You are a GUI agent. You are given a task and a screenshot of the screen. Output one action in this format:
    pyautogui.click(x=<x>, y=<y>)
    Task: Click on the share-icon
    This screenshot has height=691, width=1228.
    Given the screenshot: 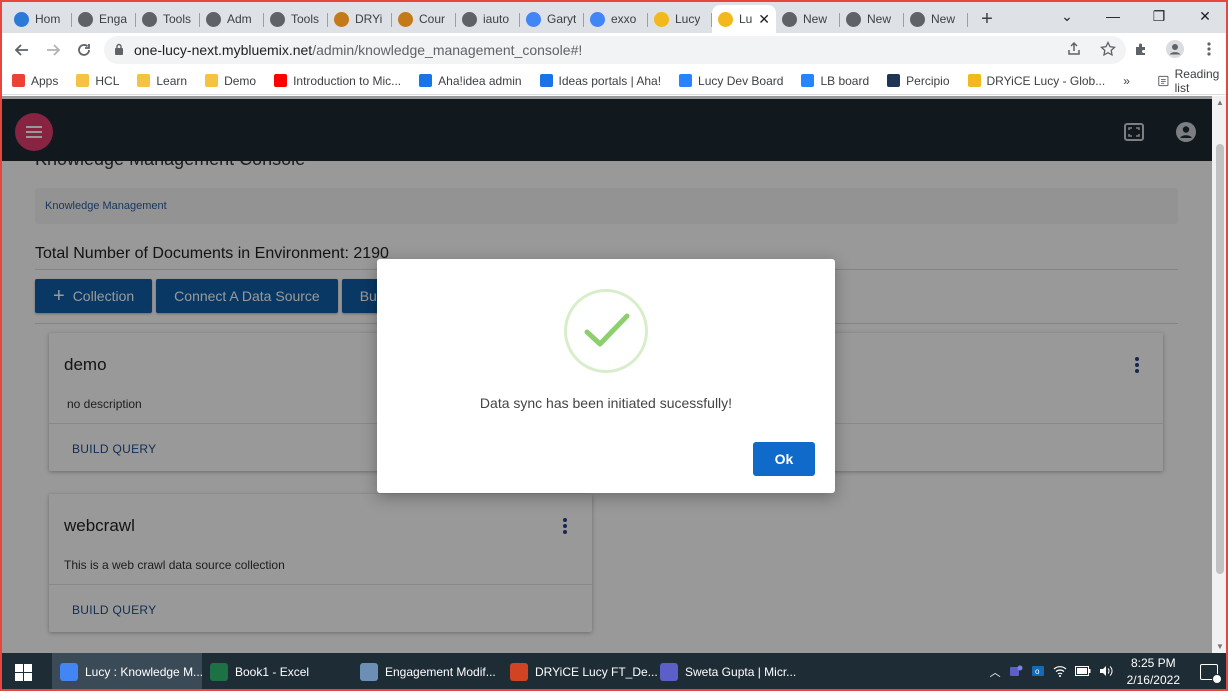 What is the action you would take?
    pyautogui.click(x=1074, y=51)
    